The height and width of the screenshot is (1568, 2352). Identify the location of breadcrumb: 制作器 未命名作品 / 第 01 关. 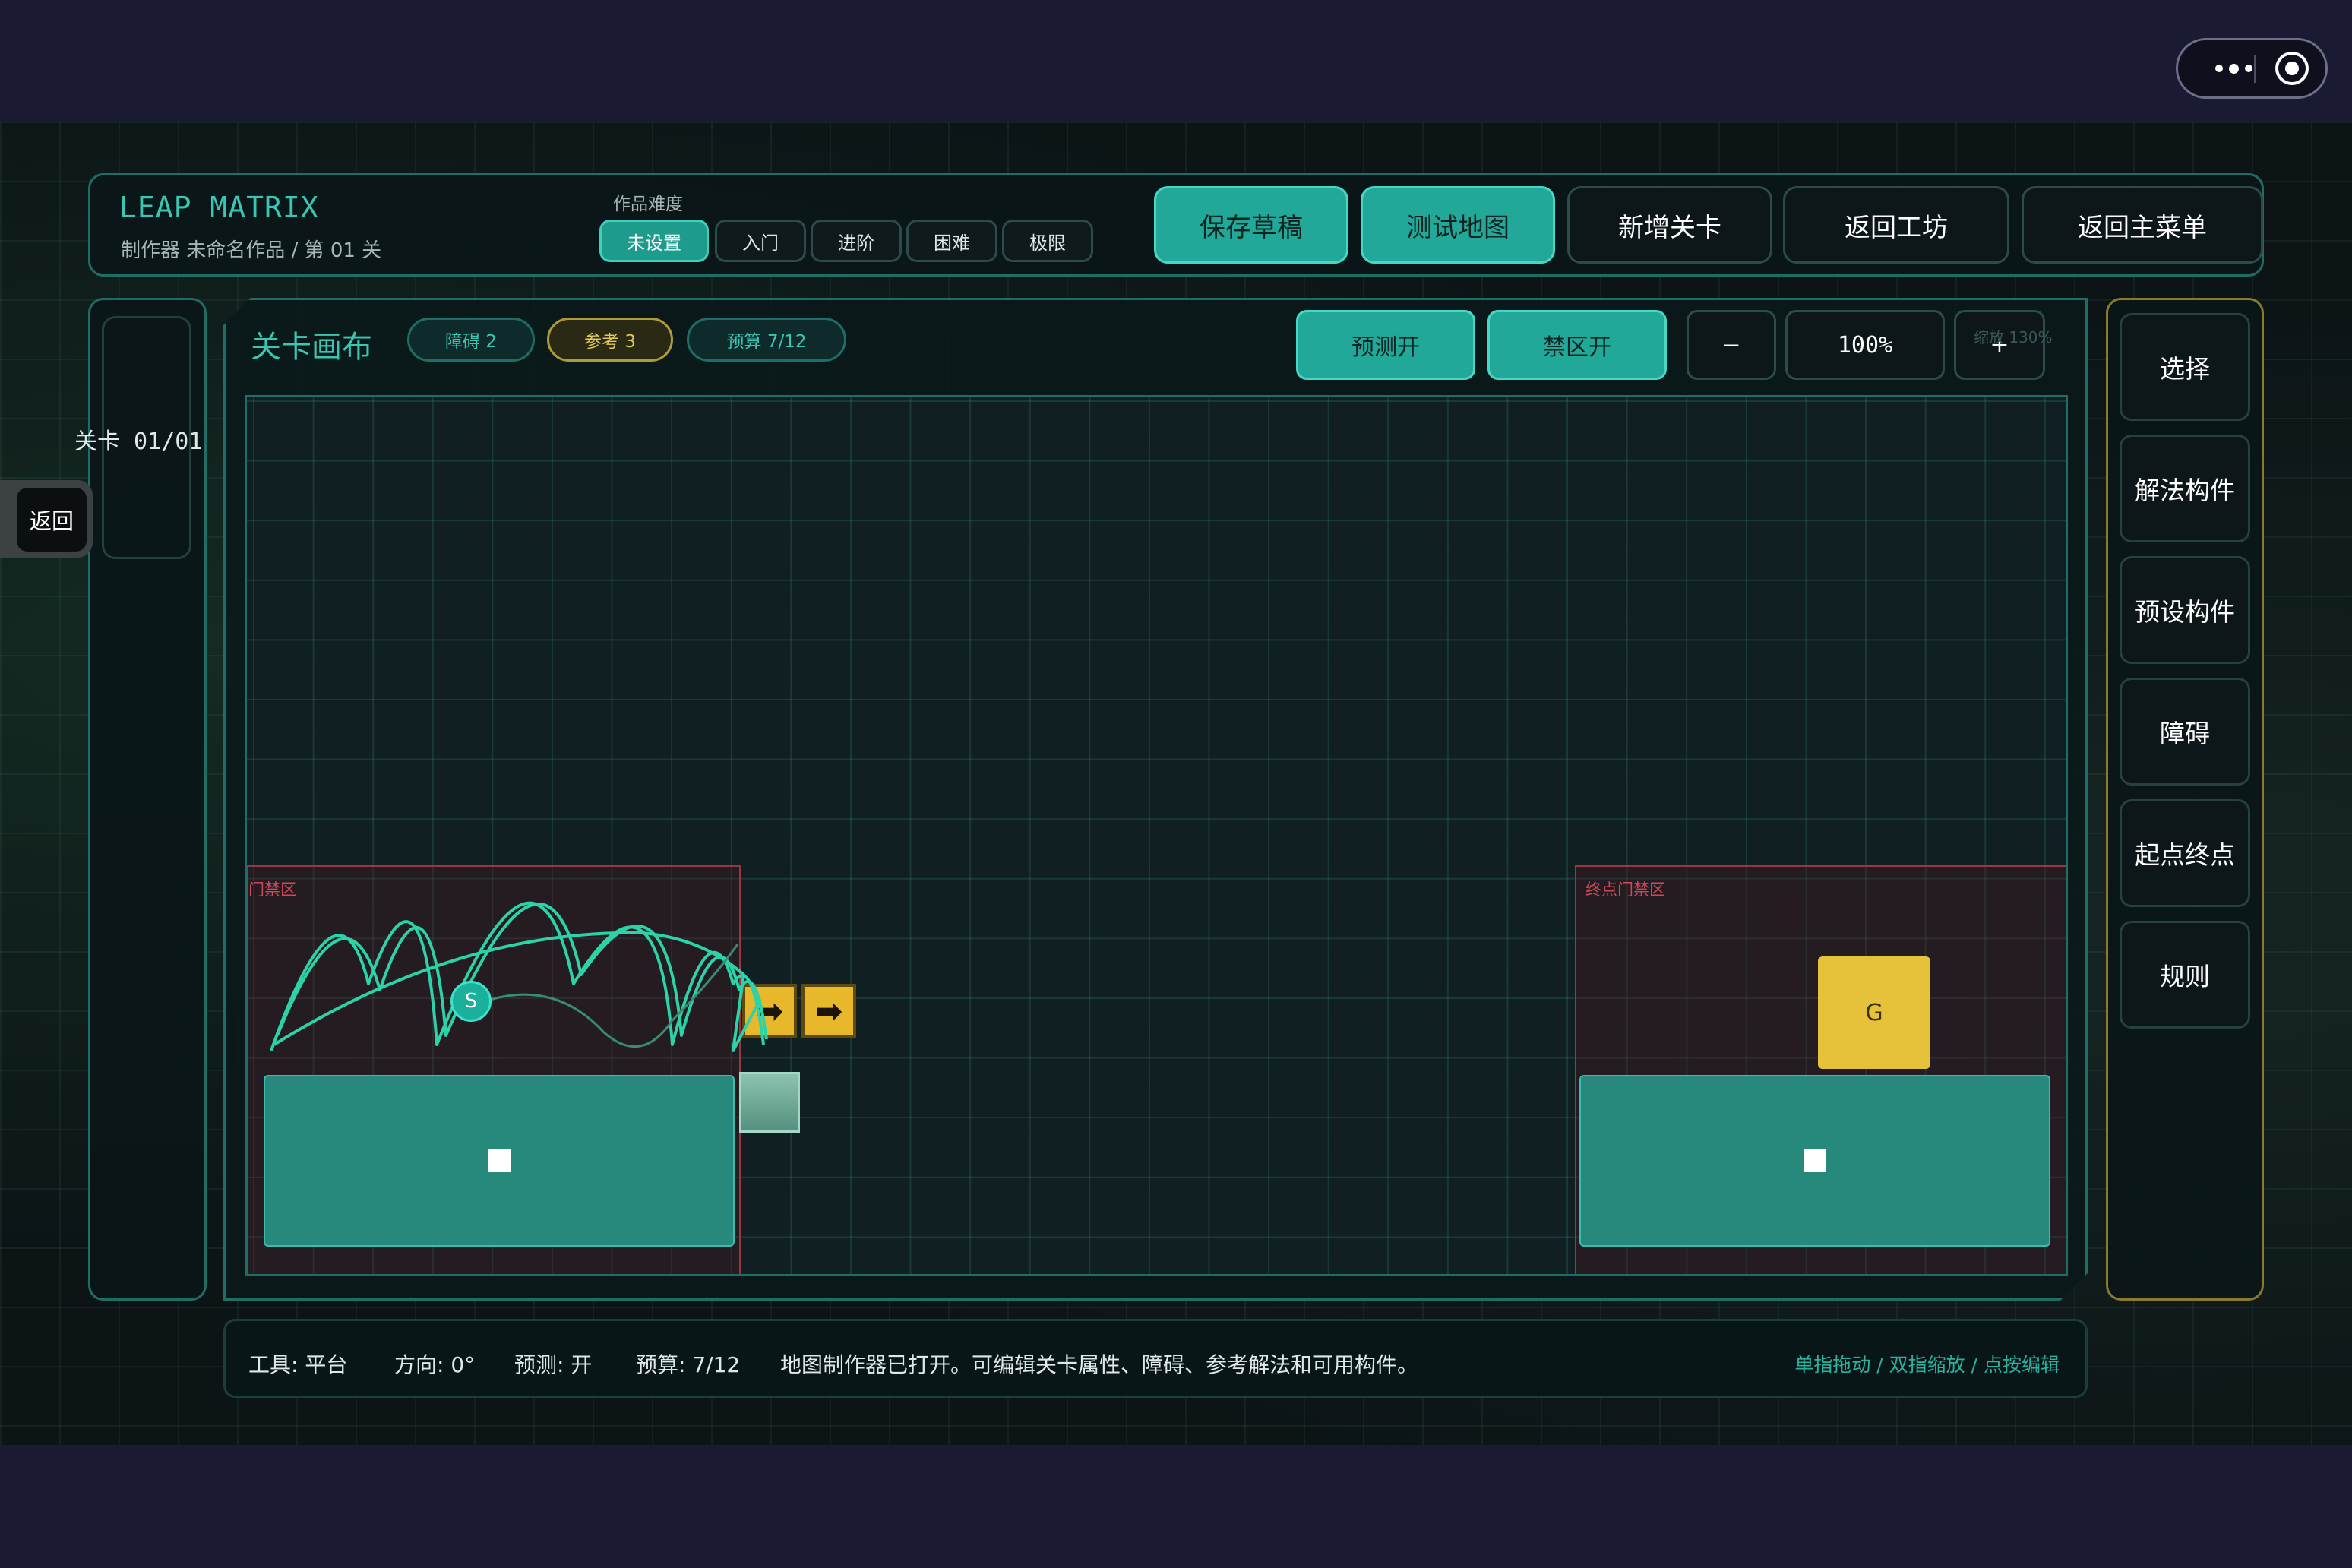
(251, 250).